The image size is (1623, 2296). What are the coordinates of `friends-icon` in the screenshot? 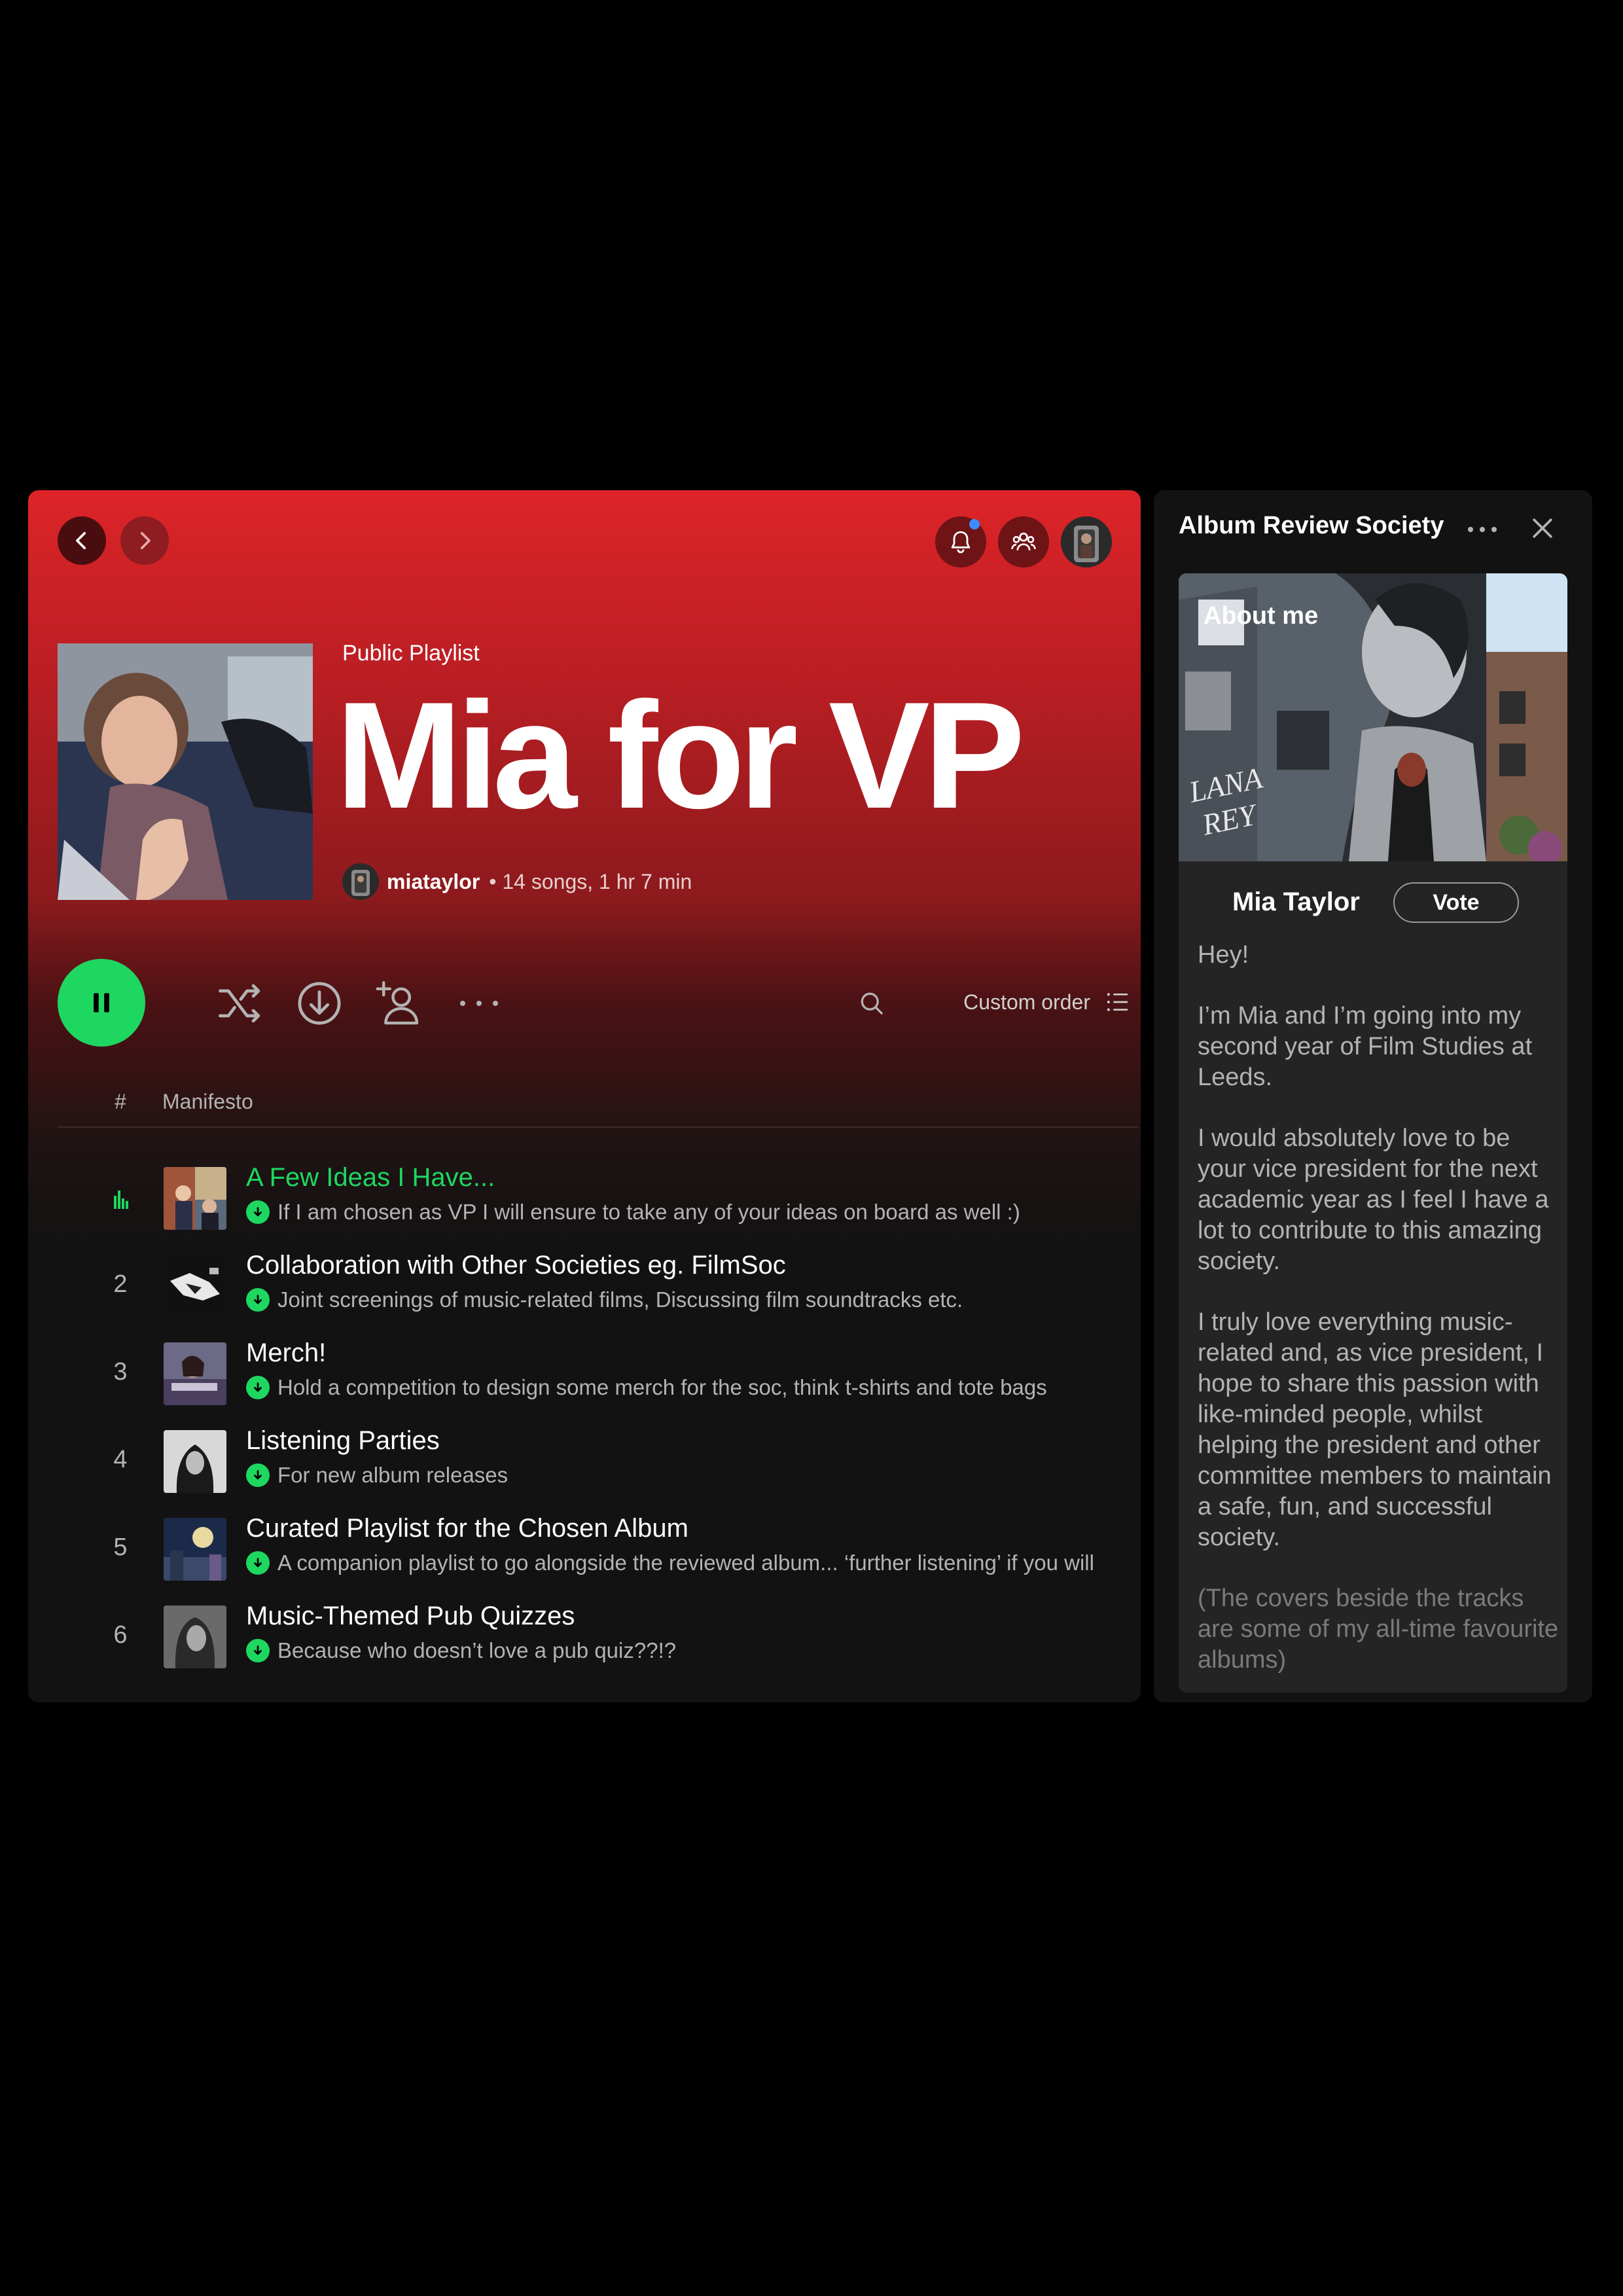 It's located at (1023, 541).